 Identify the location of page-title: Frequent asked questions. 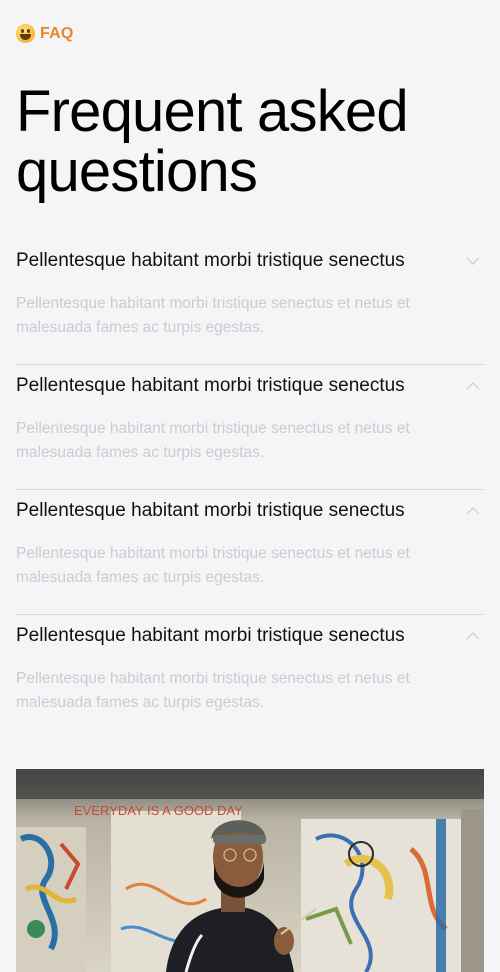
(212, 141).